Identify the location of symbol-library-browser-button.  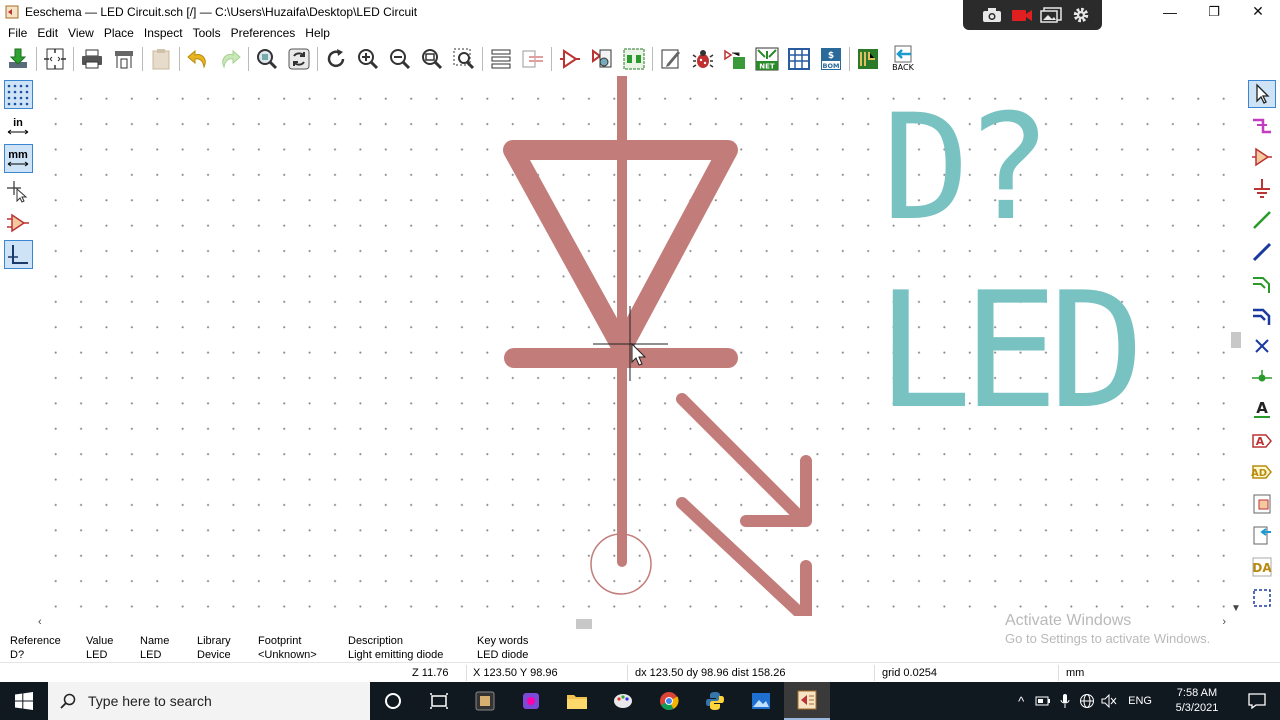
(602, 59).